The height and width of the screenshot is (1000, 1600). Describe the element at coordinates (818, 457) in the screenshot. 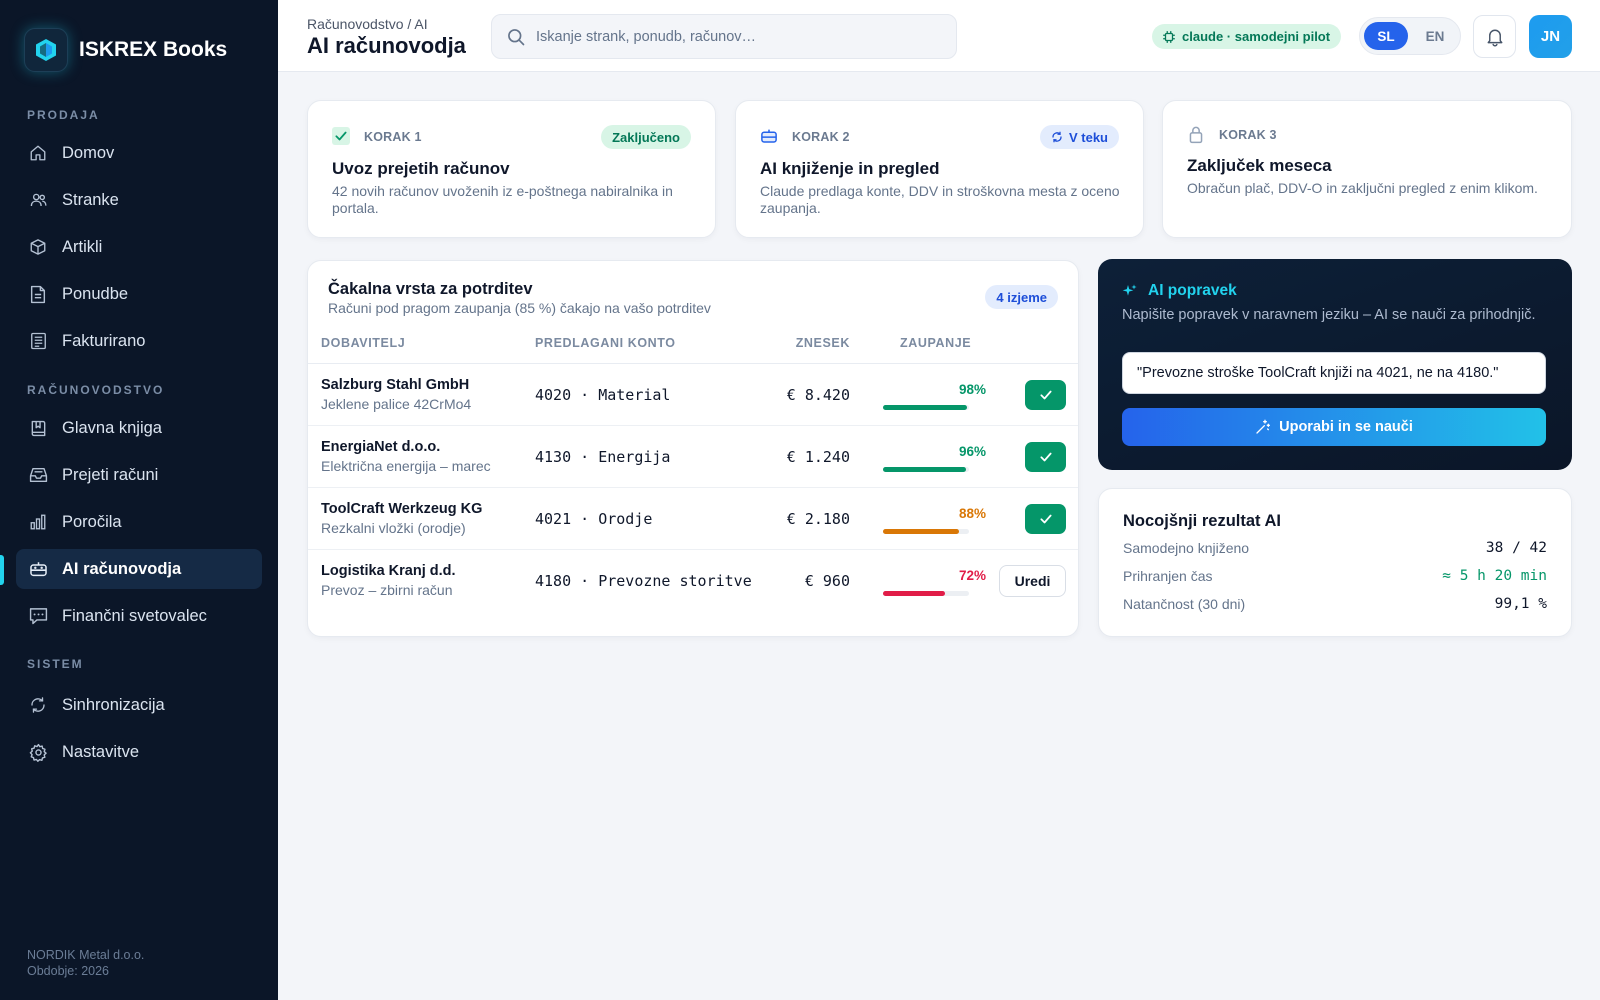

I see `invoice-amount: € 1.240` at that location.